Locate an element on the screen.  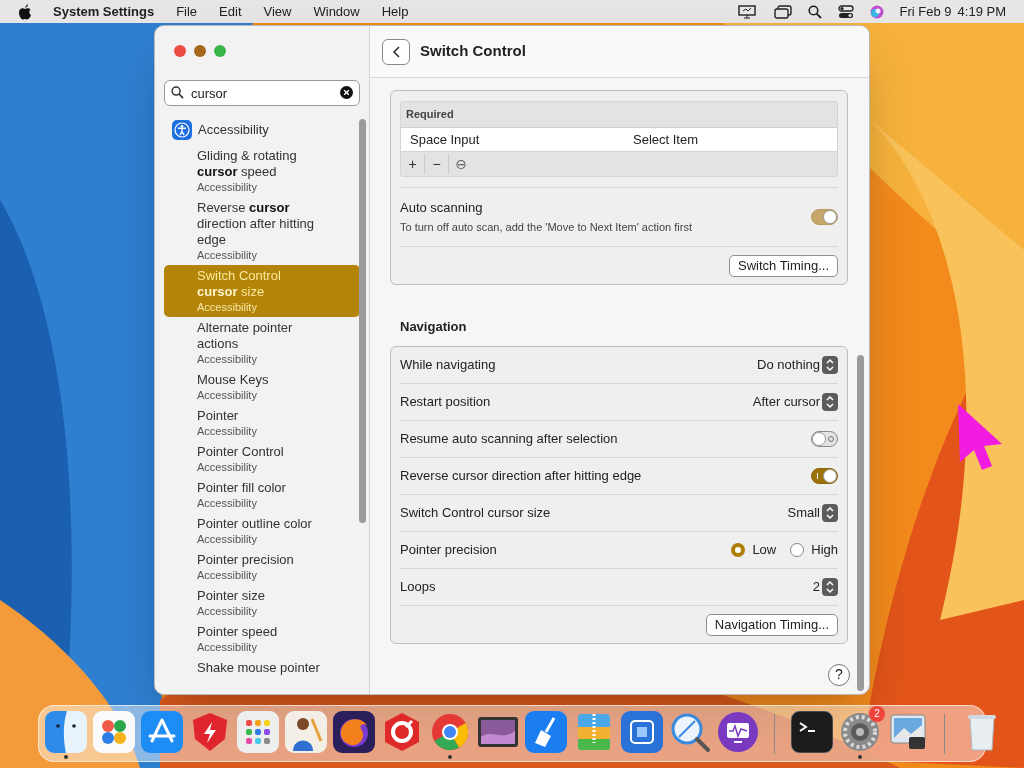
radio-option: High is located at coordinates (814, 549).